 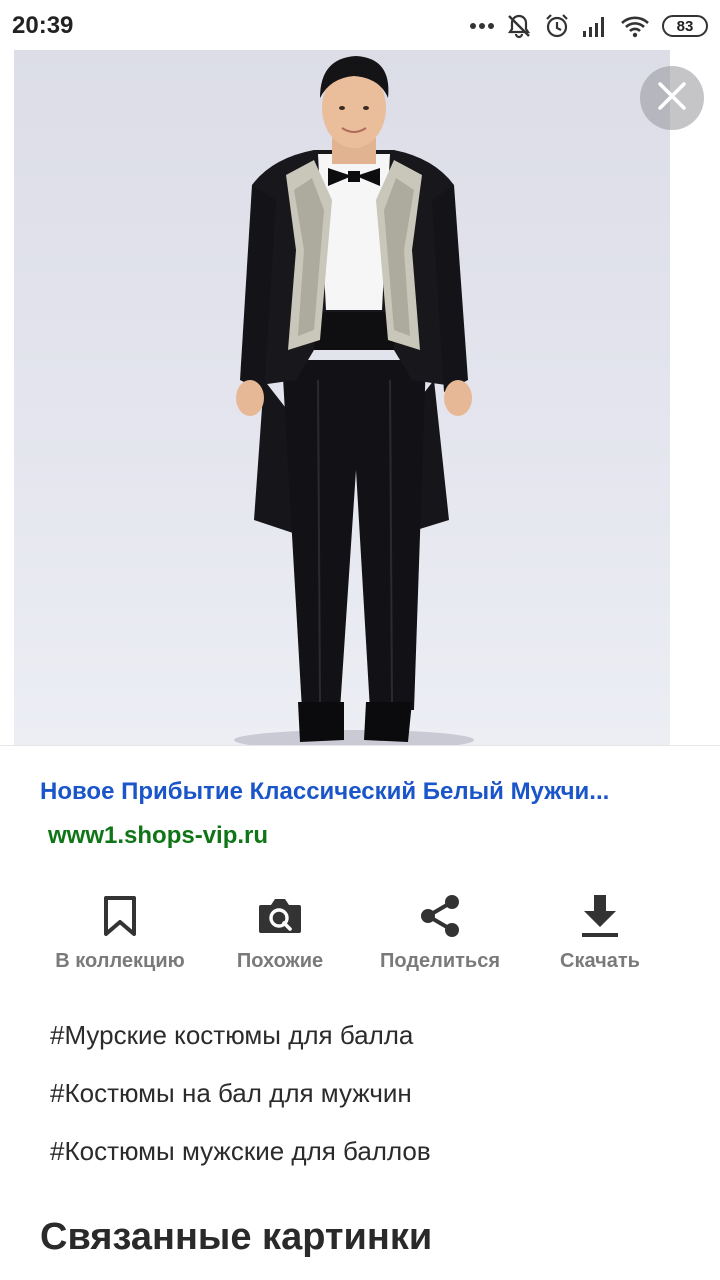 I want to click on notifications-off-icon, so click(x=519, y=26).